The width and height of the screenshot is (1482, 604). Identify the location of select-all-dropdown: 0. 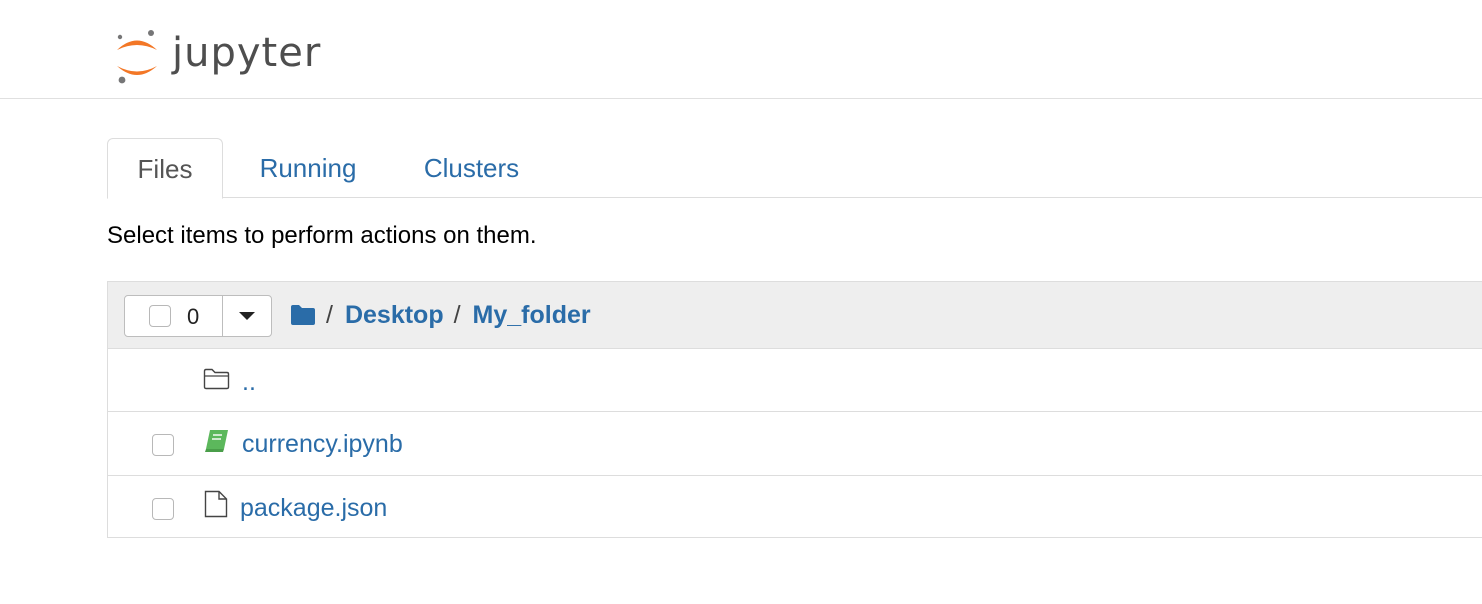
(198, 316).